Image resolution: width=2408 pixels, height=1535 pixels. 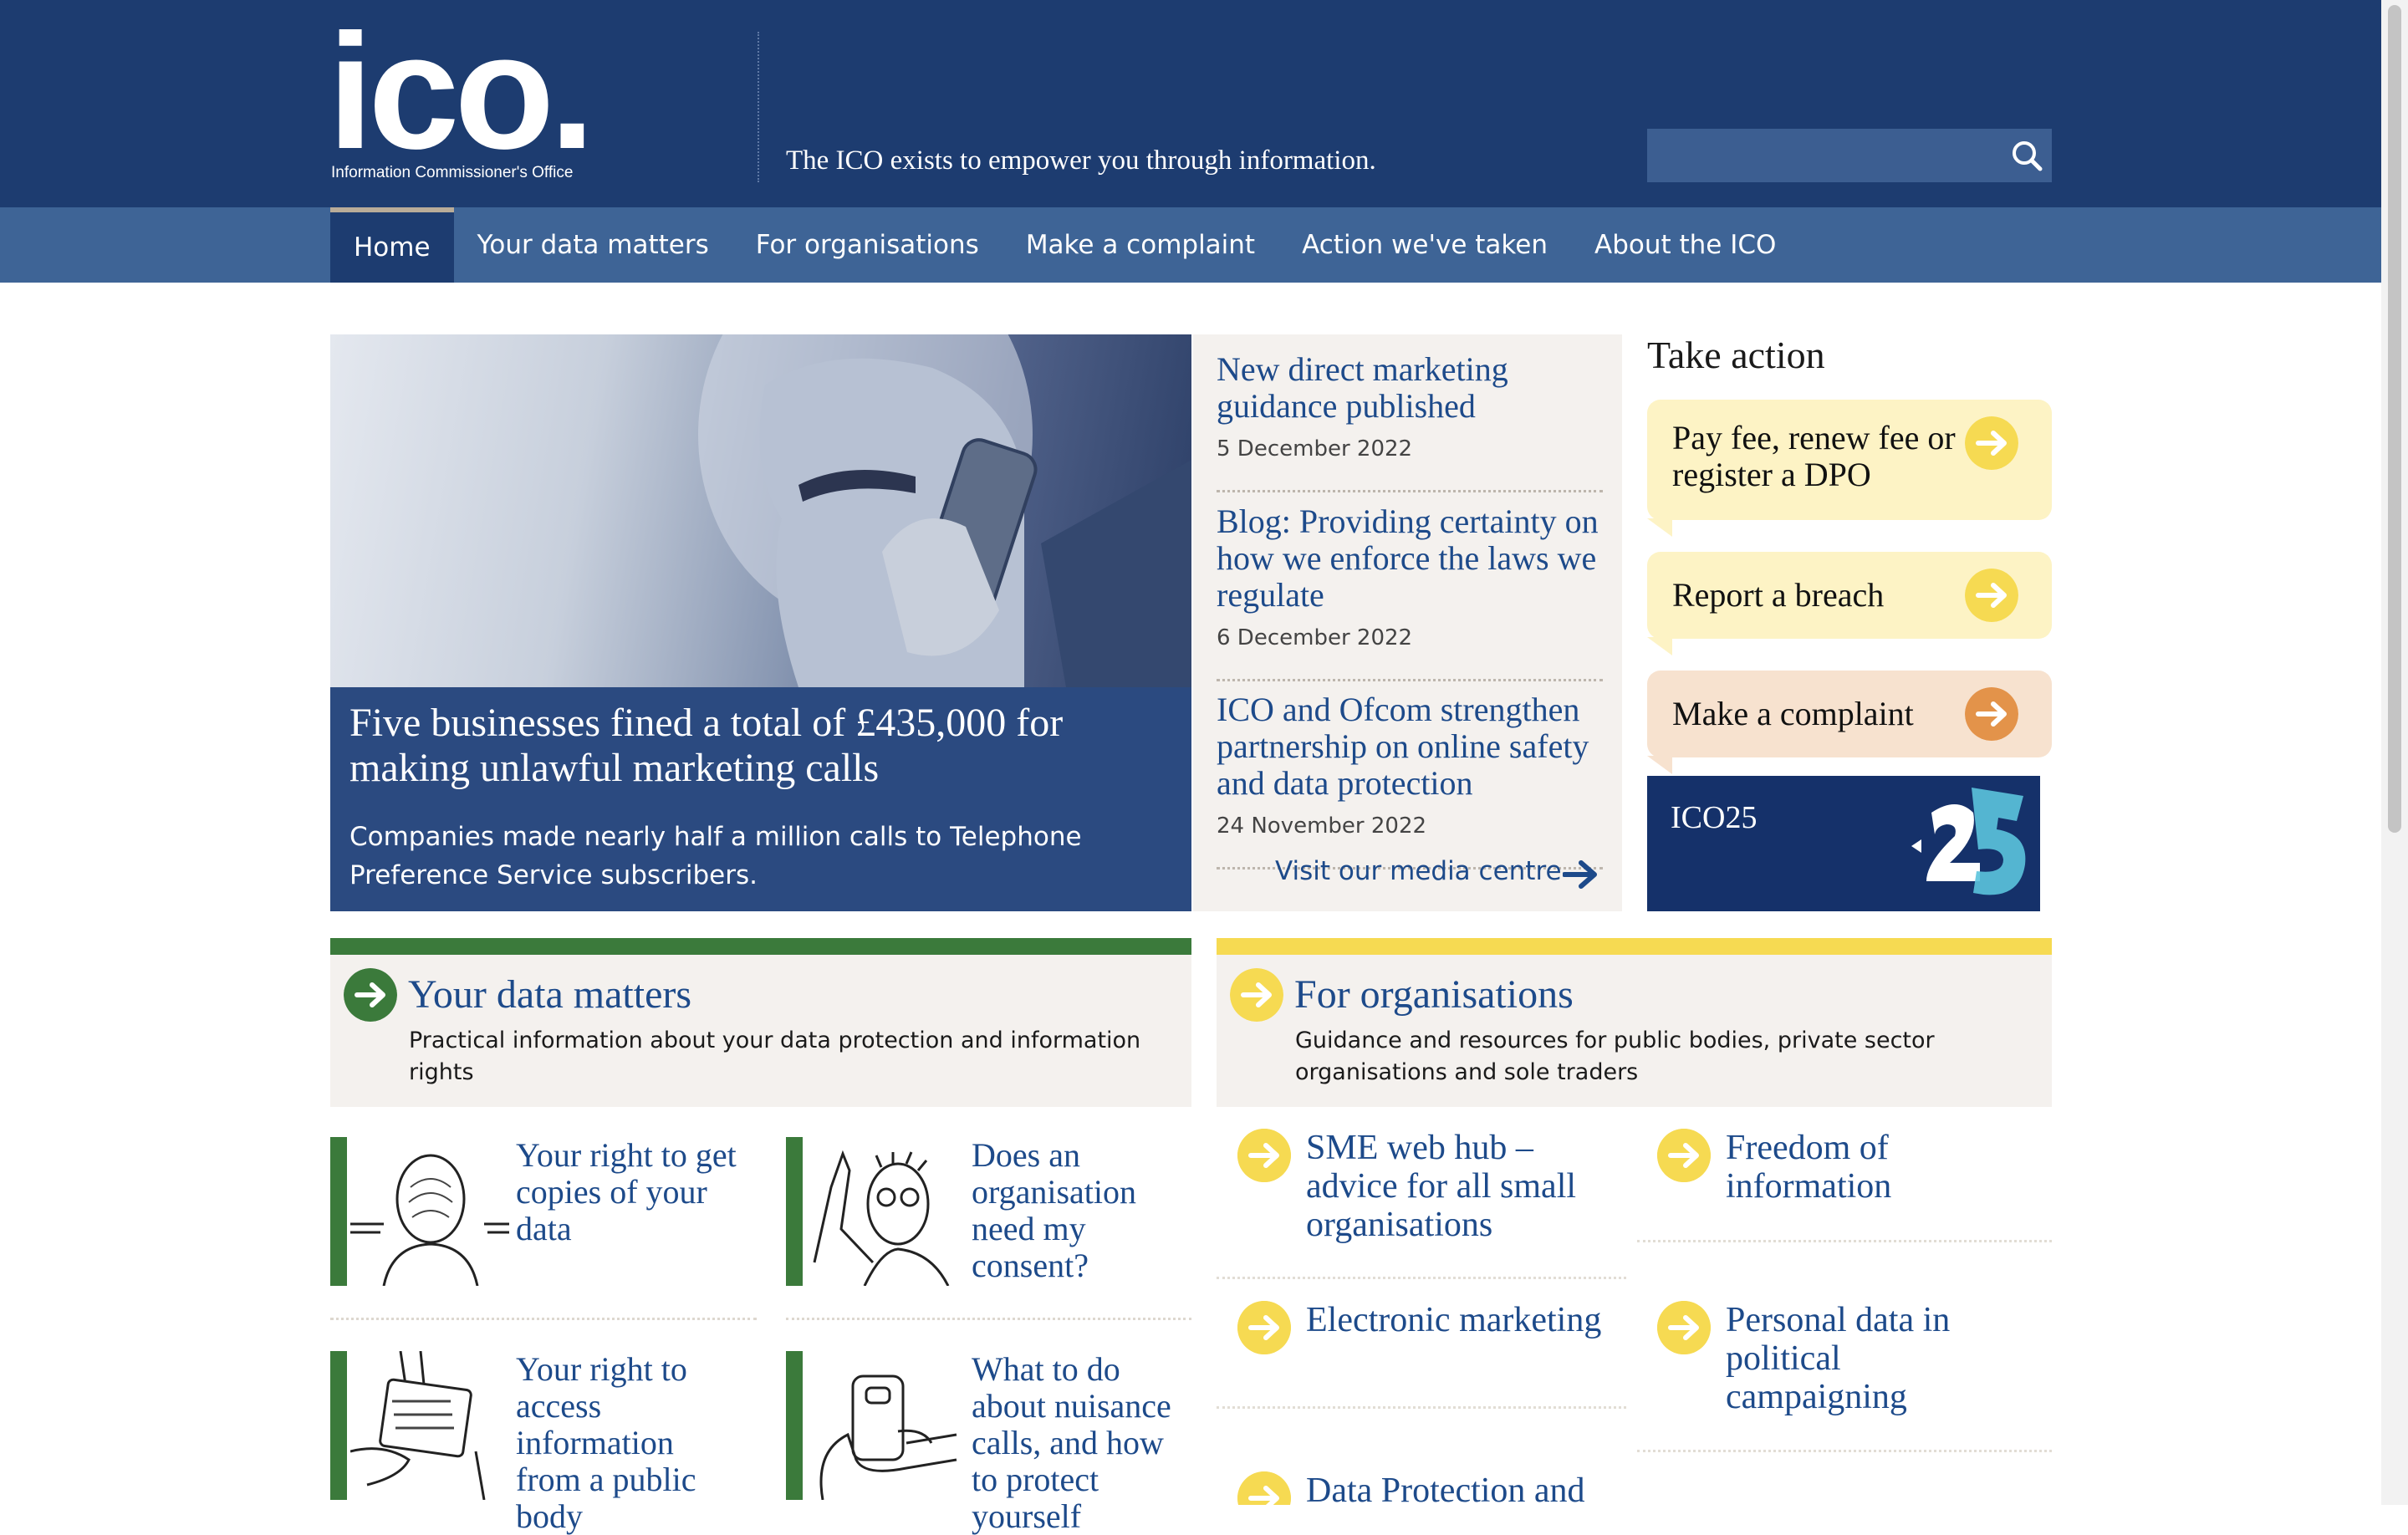 I want to click on logo-subtitle: Information Commissioner's Office, so click(x=453, y=172).